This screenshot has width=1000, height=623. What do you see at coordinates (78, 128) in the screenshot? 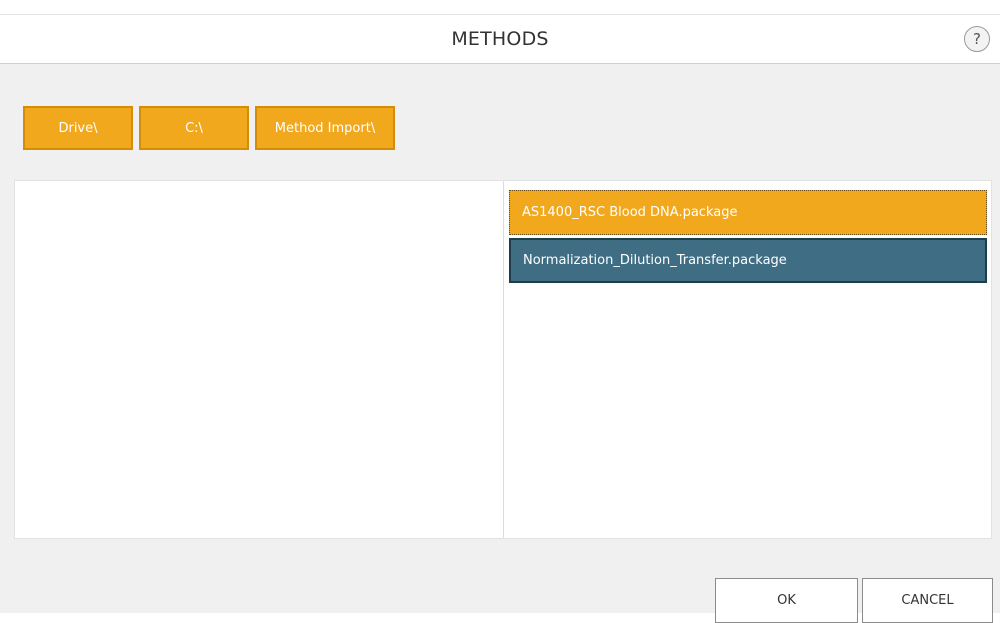
I see `breadcrumb-drive: Drive\` at bounding box center [78, 128].